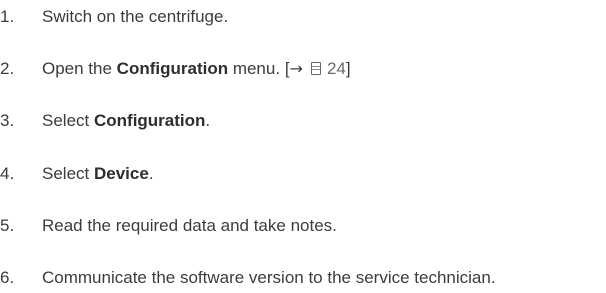 The image size is (606, 293). What do you see at coordinates (254, 68) in the screenshot?
I see `step-text-after: menu.` at bounding box center [254, 68].